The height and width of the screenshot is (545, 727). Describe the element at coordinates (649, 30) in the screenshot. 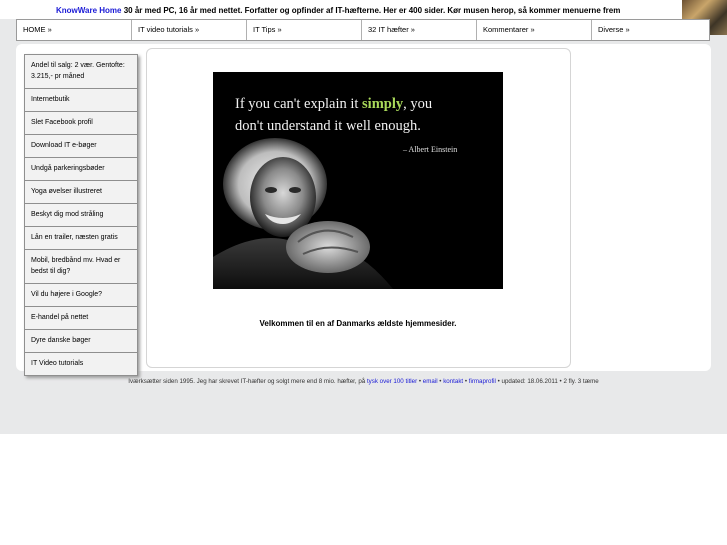

I see `menu-item-diverse: Diverse »` at that location.